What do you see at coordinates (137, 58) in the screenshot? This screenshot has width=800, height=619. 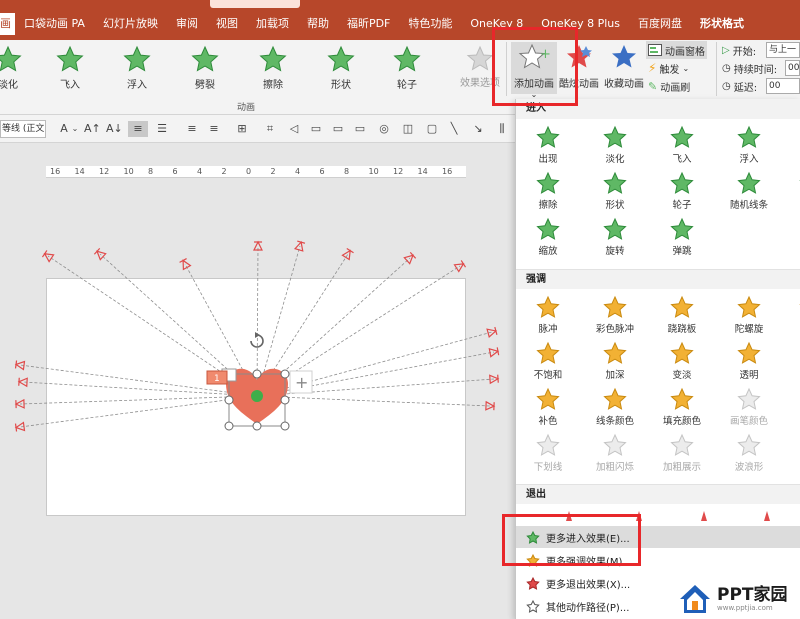 I see `star-float-in-icon` at bounding box center [137, 58].